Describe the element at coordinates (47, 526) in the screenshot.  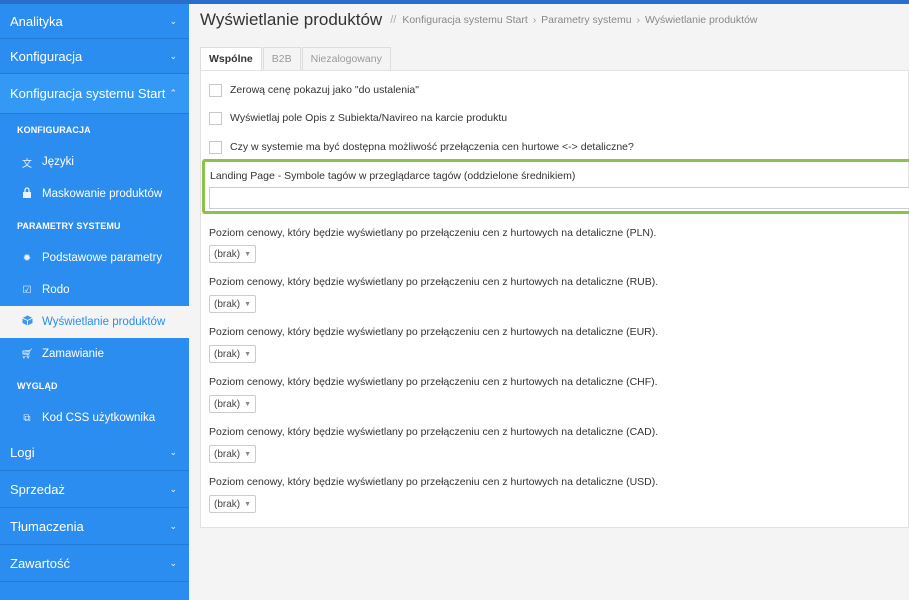
I see `sidebar-section-label: Tłumaczenia` at that location.